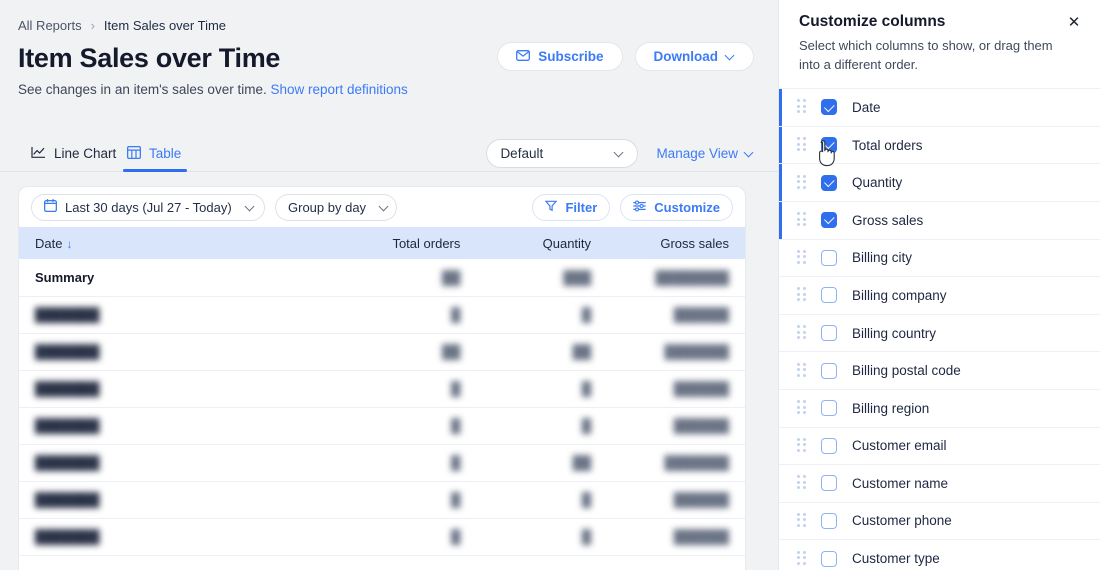 The width and height of the screenshot is (1100, 570). Describe the element at coordinates (939, 371) in the screenshot. I see `column-option-row: Billing postal code` at that location.